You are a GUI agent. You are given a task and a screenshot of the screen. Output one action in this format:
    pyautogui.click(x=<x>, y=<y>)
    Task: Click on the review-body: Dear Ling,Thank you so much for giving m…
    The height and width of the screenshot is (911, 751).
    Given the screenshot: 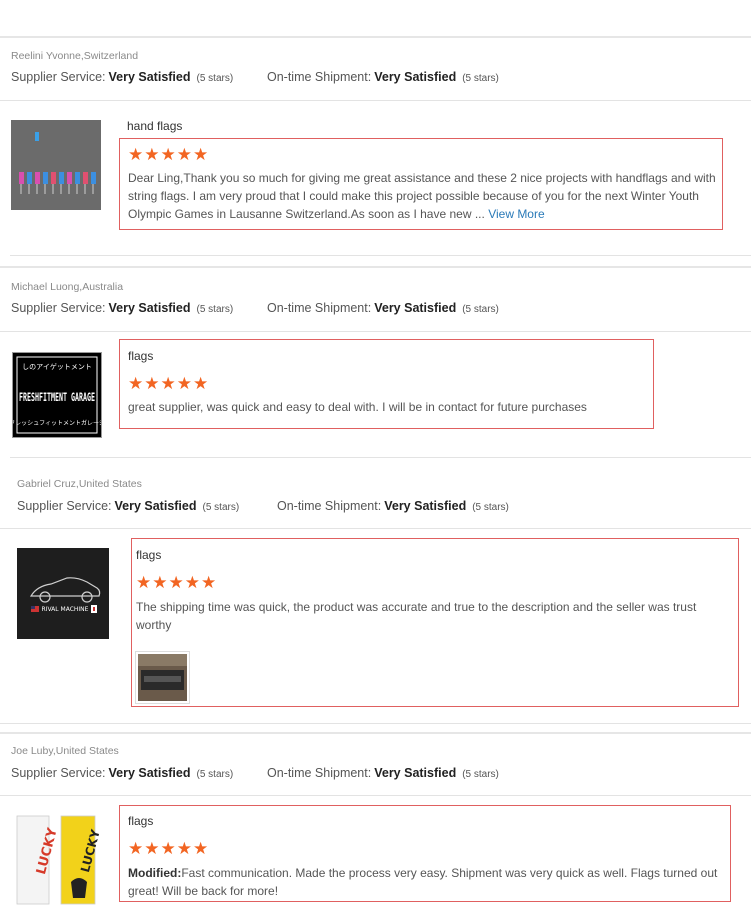 What is the action you would take?
    pyautogui.click(x=422, y=196)
    